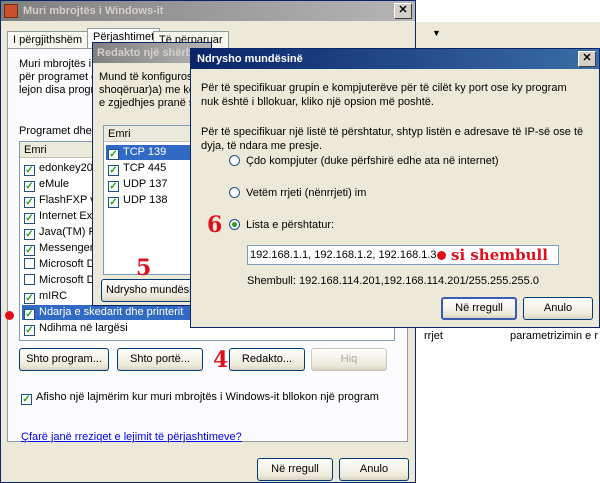 This screenshot has width=600, height=483. I want to click on scope-ok-button: Në rregull, so click(479, 308).